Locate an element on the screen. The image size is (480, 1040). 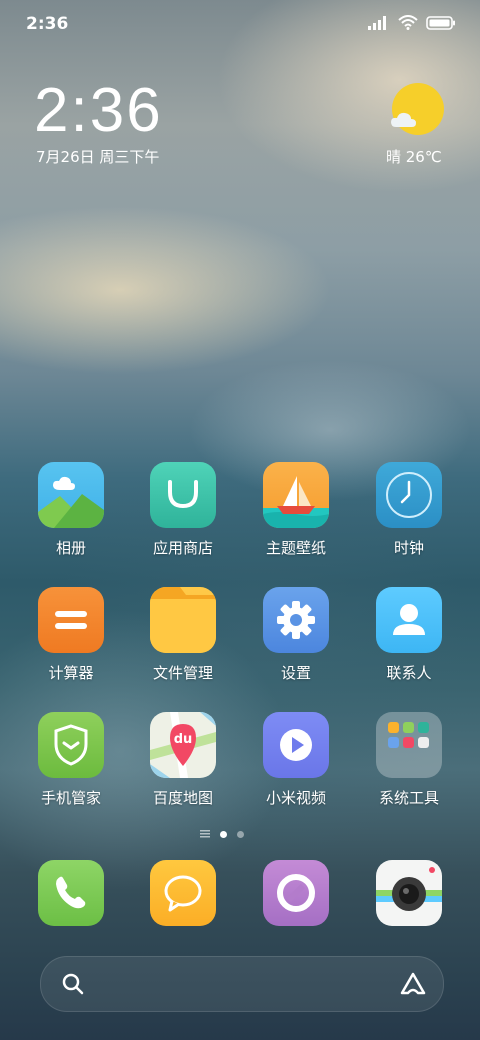
weather-text: 晴 26℃ is located at coordinates (414, 157).